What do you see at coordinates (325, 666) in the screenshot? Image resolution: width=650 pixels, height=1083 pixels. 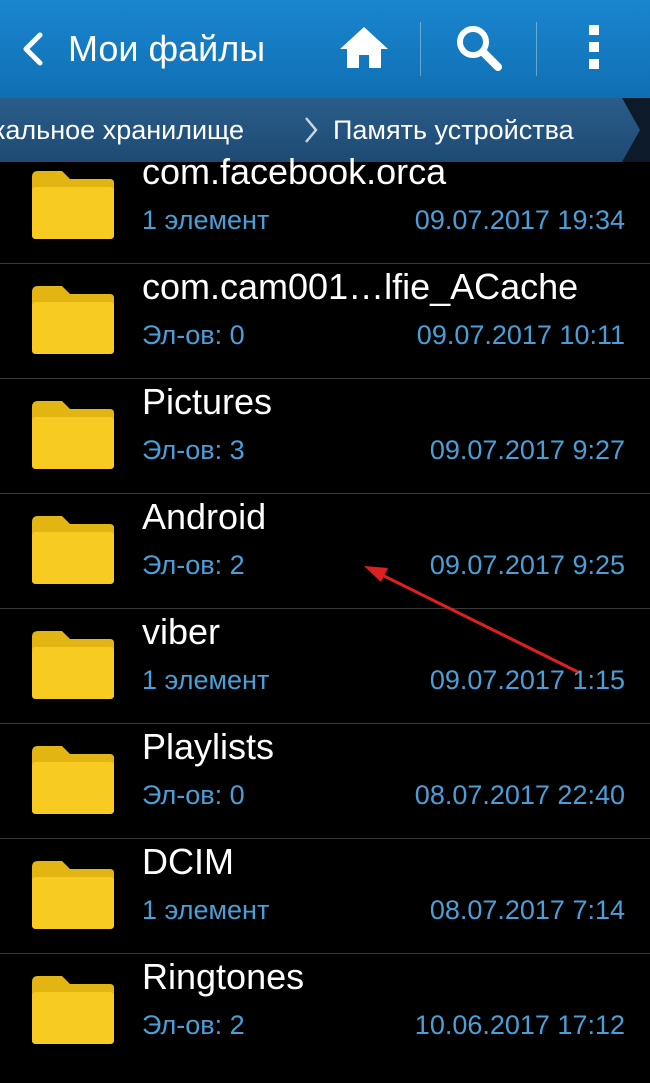 I see `list-item: viber 1 элемент 09.07.2017 1:15` at bounding box center [325, 666].